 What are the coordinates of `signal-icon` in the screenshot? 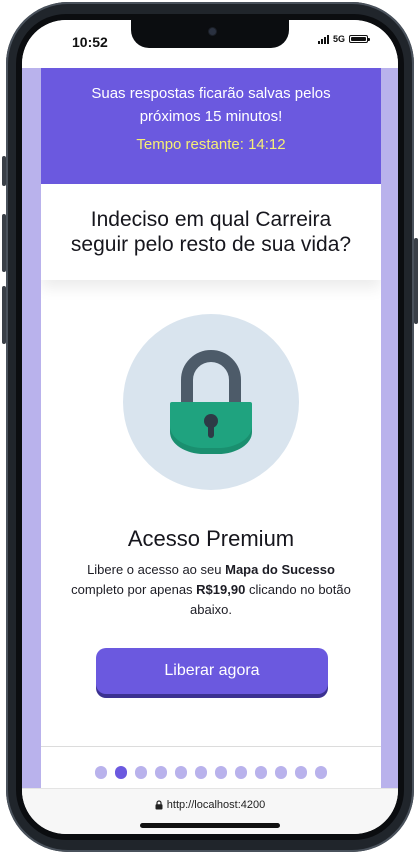 It's located at (323, 39).